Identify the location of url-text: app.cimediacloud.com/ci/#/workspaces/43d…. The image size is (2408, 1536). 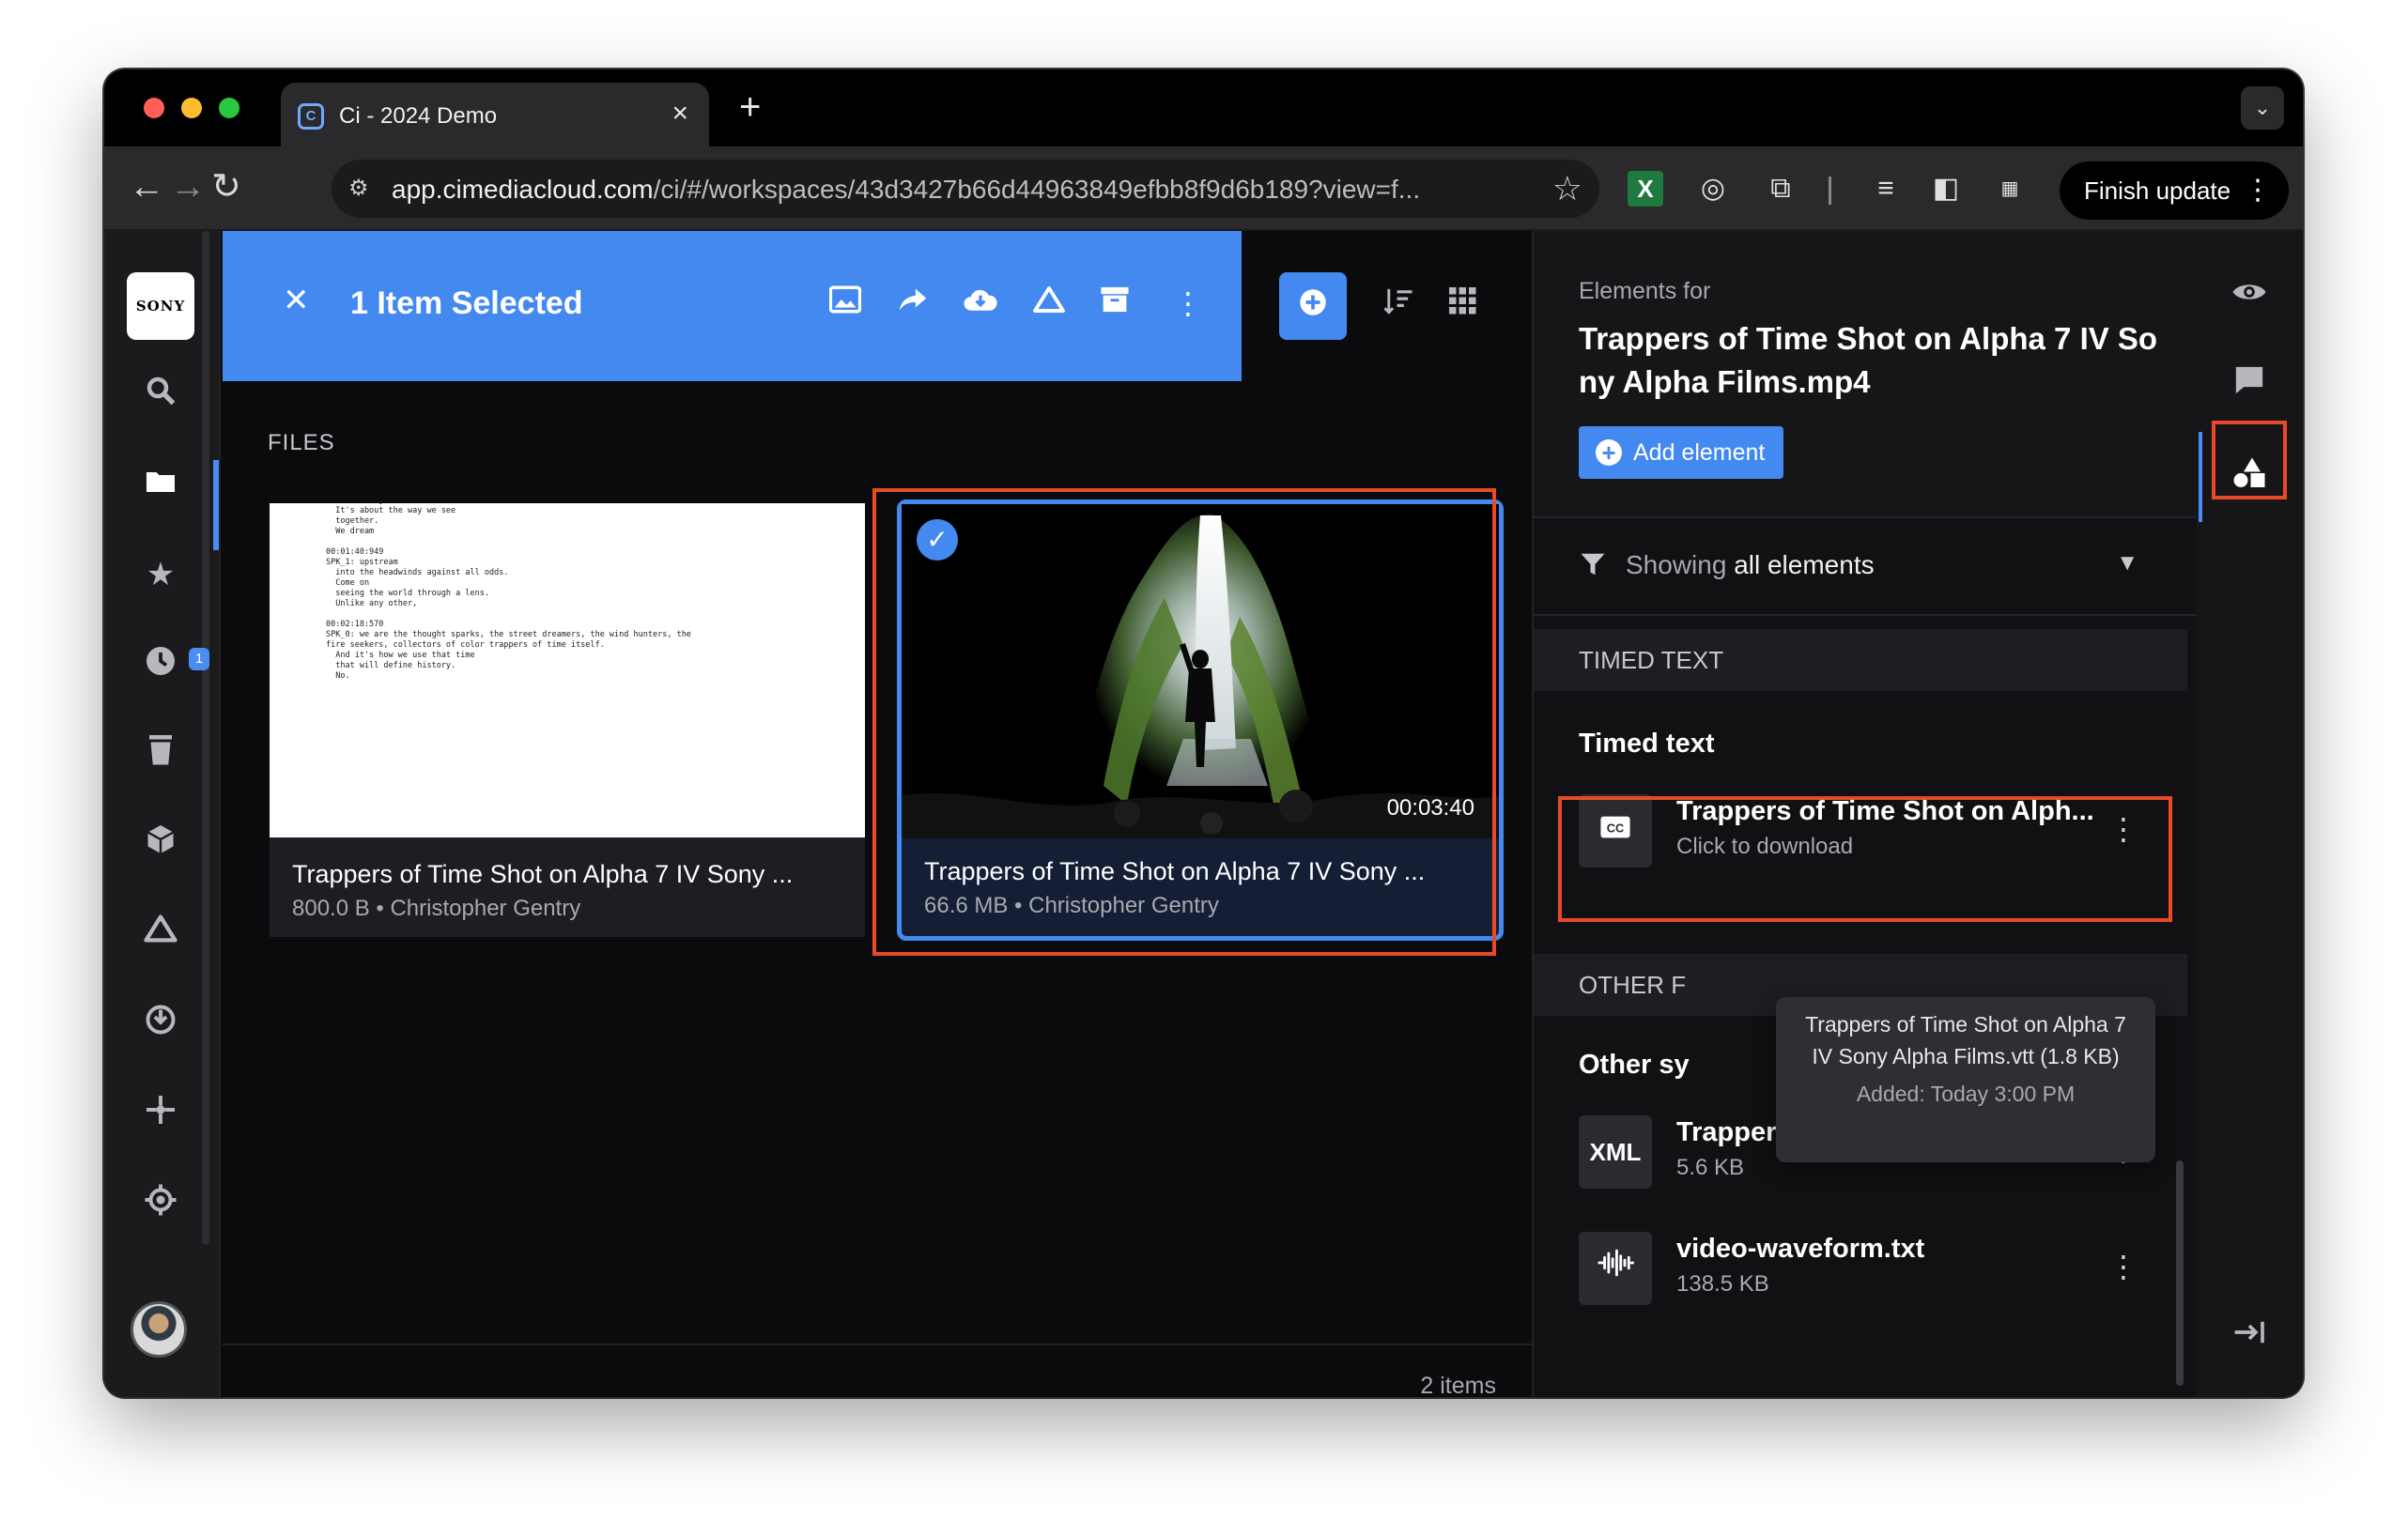
(906, 190).